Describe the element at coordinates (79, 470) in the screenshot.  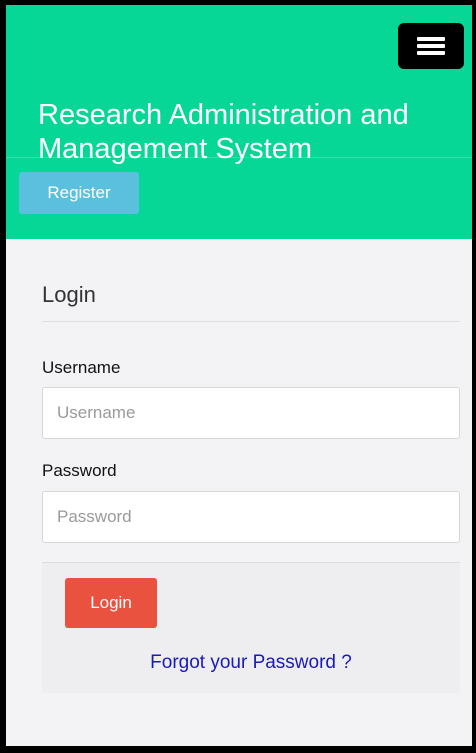
I see `password-label: Password` at that location.